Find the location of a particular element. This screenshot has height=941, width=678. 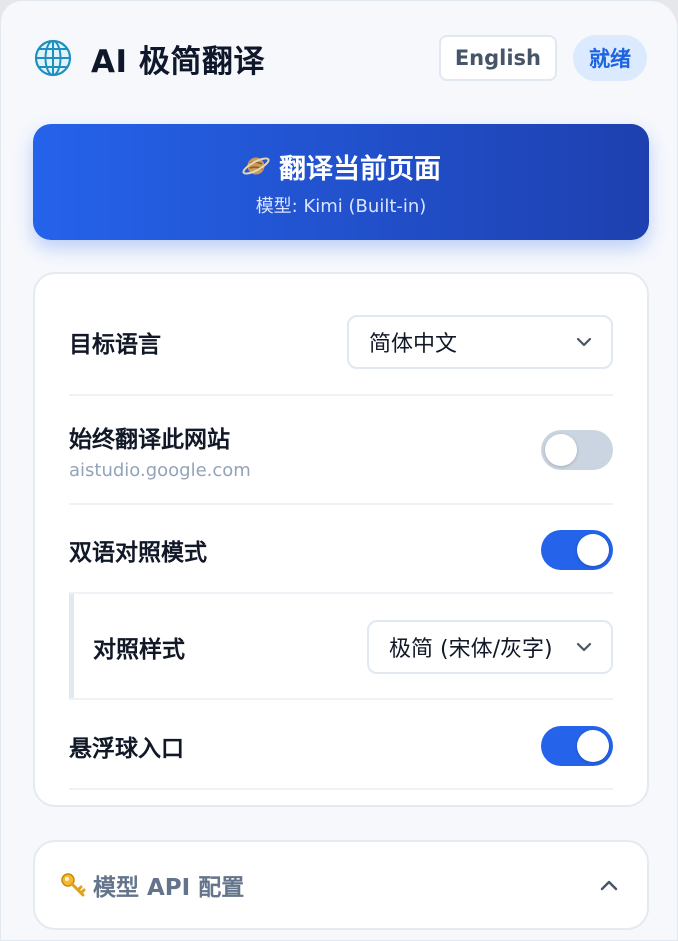

api-config-label: 模型 API 配置 is located at coordinates (169, 888).